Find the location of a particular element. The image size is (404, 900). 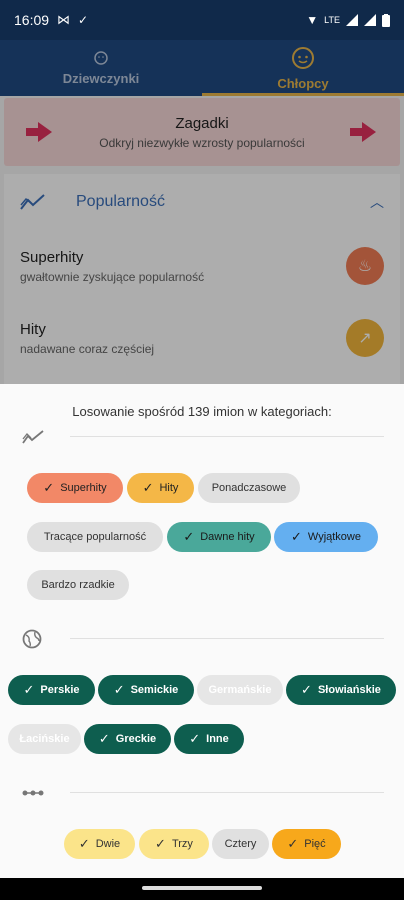

chip-ponadczasowe: Ponadczasowe is located at coordinates (249, 488).